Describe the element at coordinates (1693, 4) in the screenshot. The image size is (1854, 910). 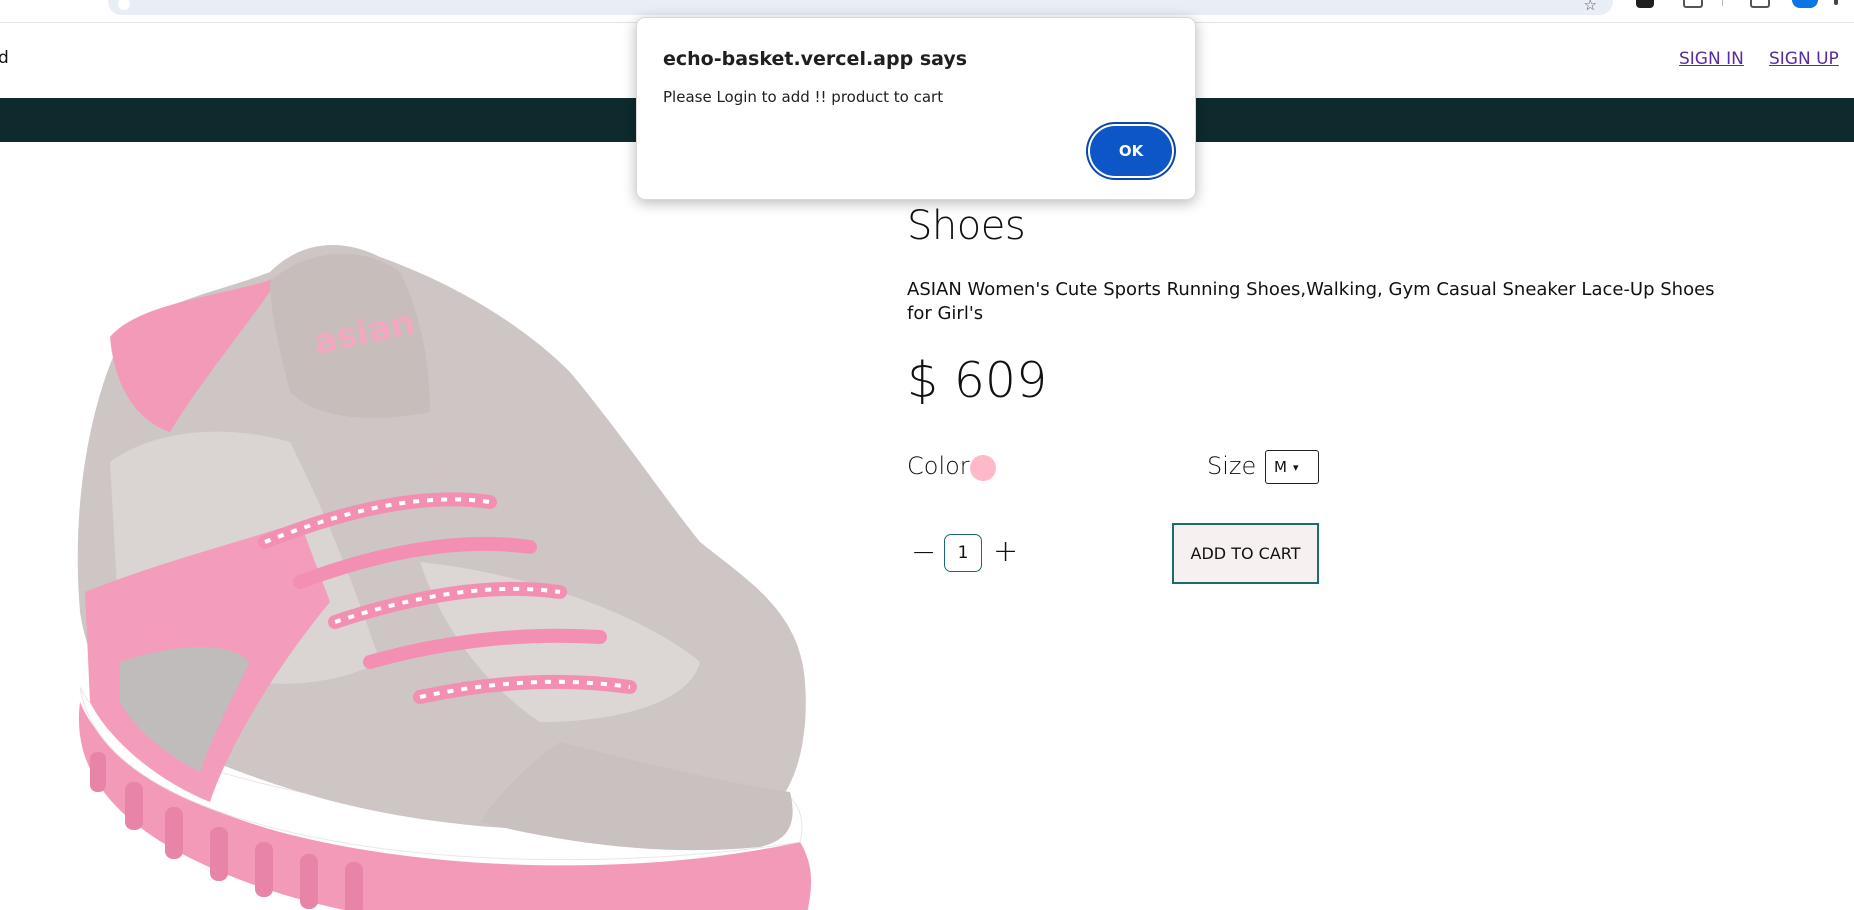
I see `tab-icon` at that location.